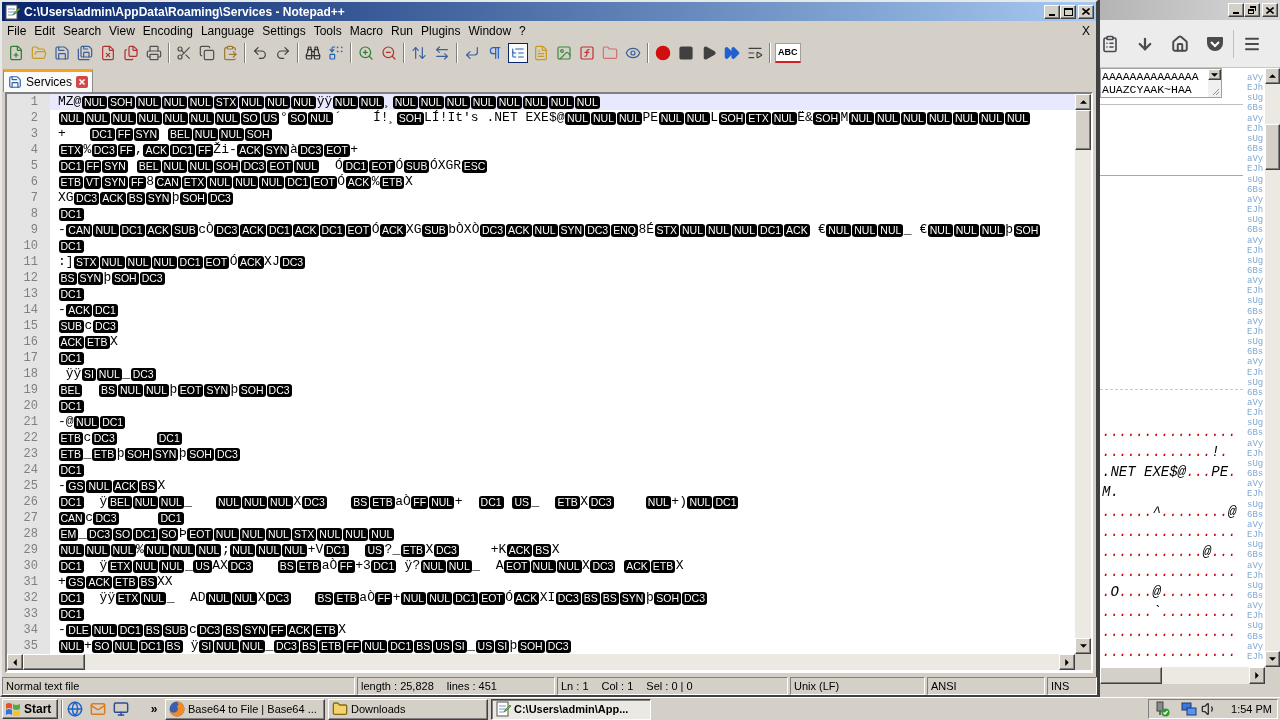 The image size is (1280, 720). I want to click on monitor-icon, so click(121, 709).